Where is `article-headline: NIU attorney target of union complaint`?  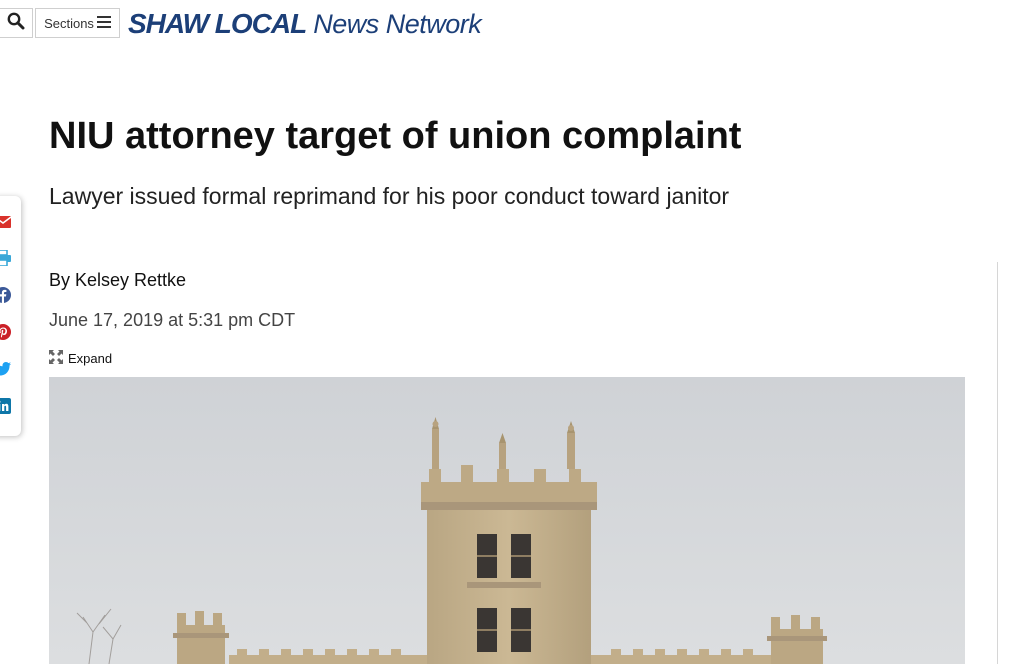 article-headline: NIU attorney target of union complaint is located at coordinates (395, 136).